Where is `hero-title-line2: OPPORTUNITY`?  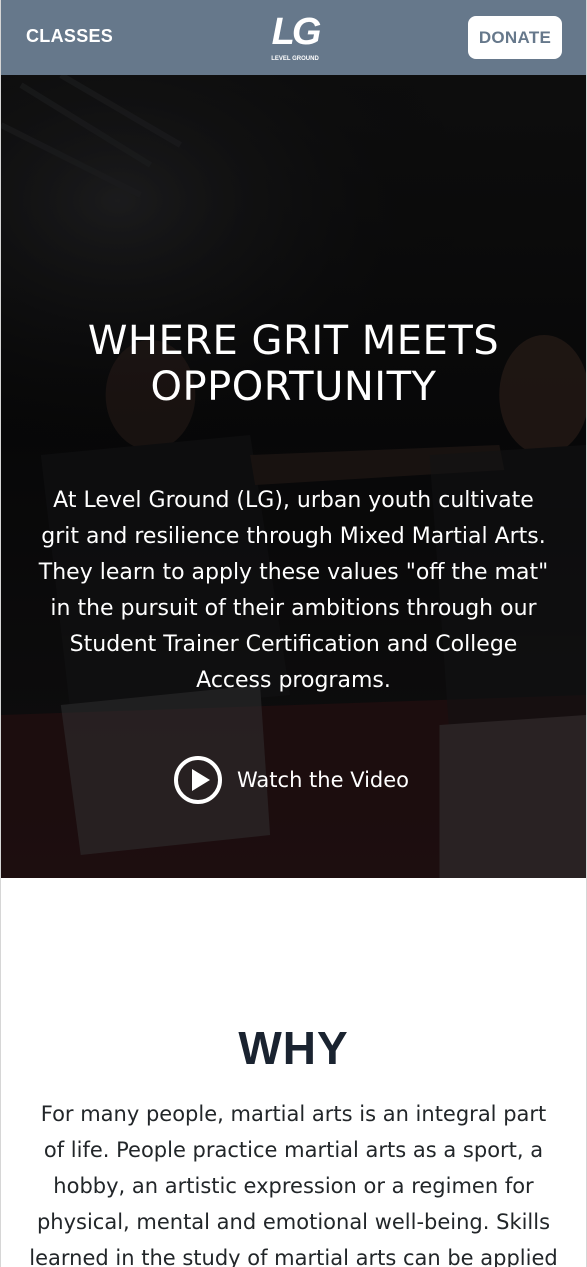
hero-title-line2: OPPORTUNITY is located at coordinates (293, 387).